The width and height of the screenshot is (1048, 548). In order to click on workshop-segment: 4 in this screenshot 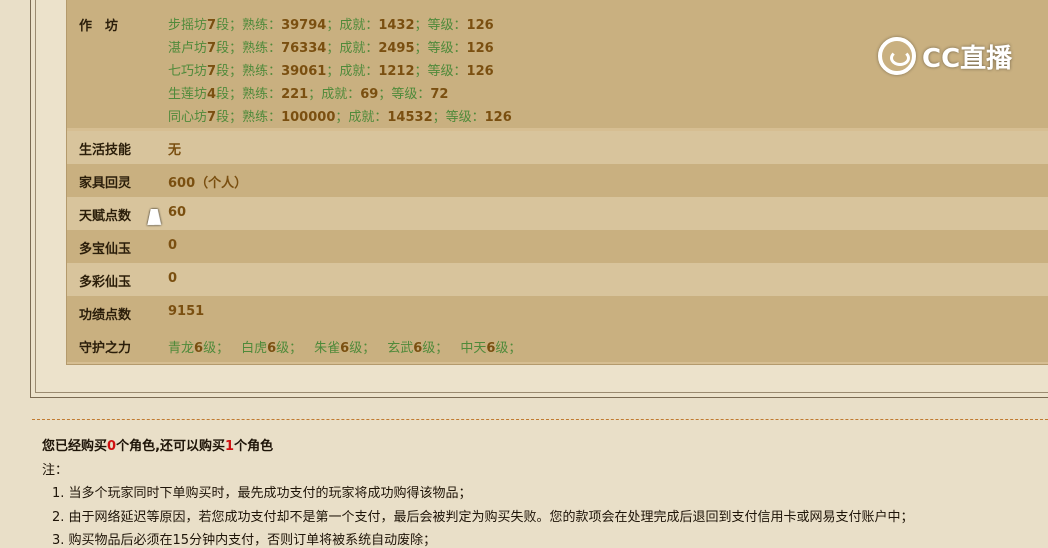, I will do `click(212, 94)`.